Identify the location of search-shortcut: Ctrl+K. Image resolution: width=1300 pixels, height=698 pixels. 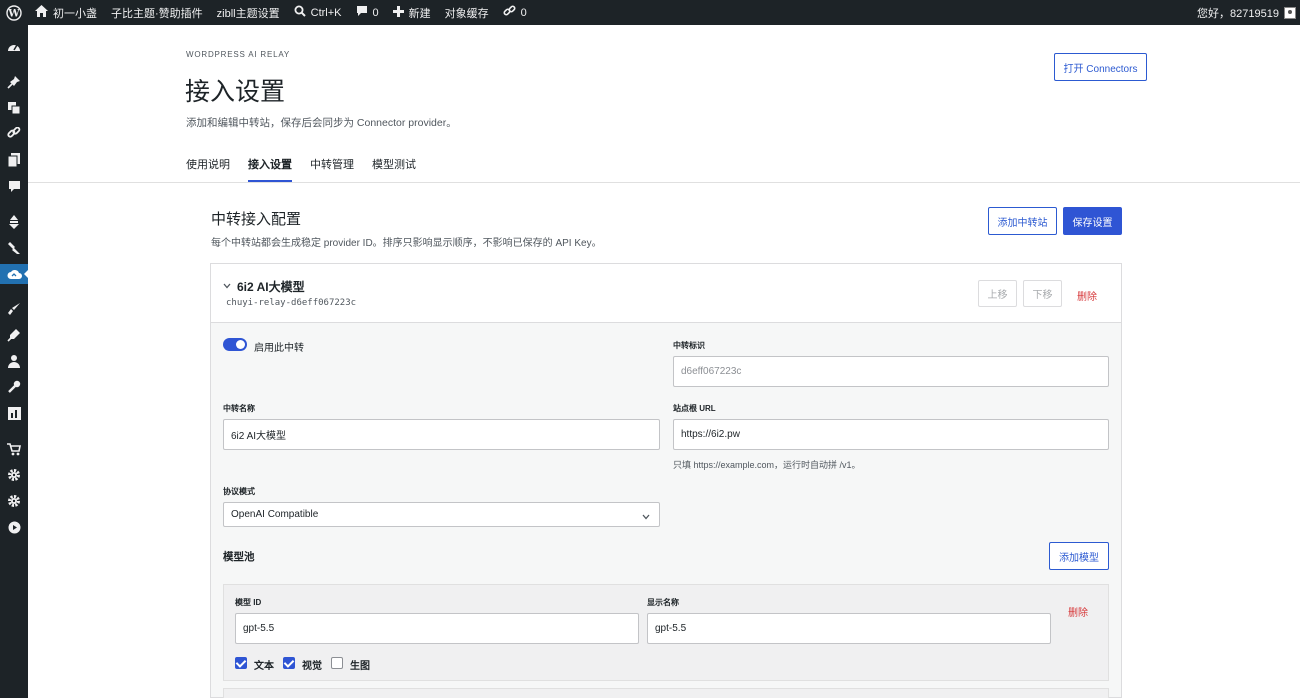
(318, 12).